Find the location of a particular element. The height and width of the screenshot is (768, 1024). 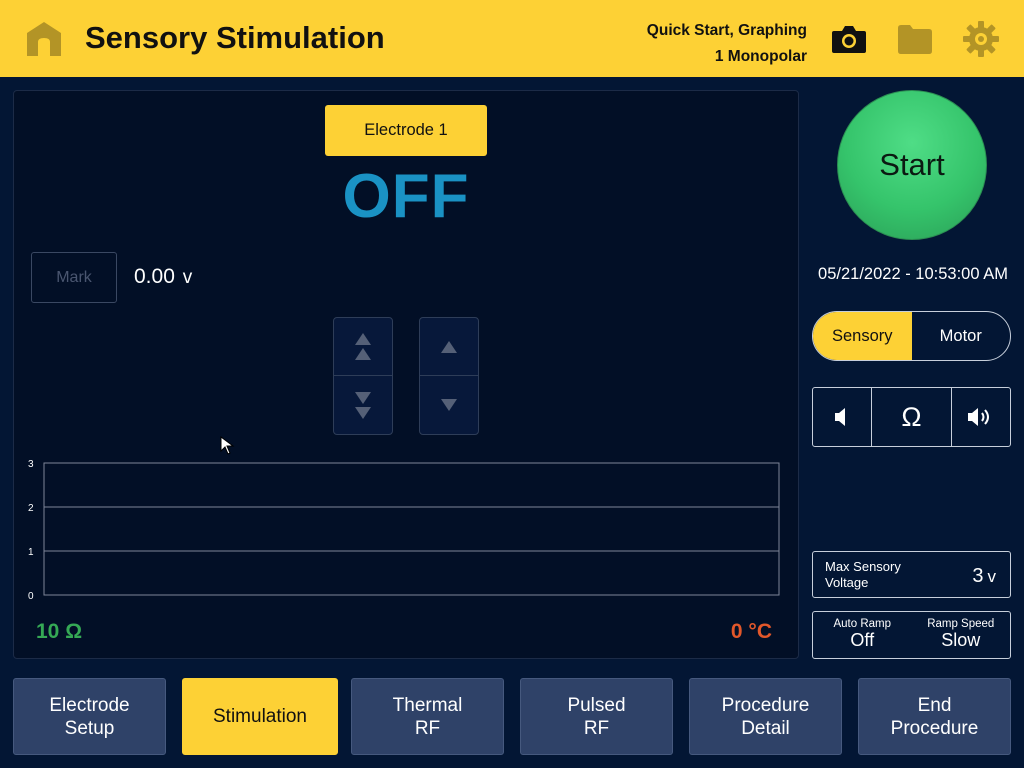

double-chevron-down-icon is located at coordinates (363, 405).